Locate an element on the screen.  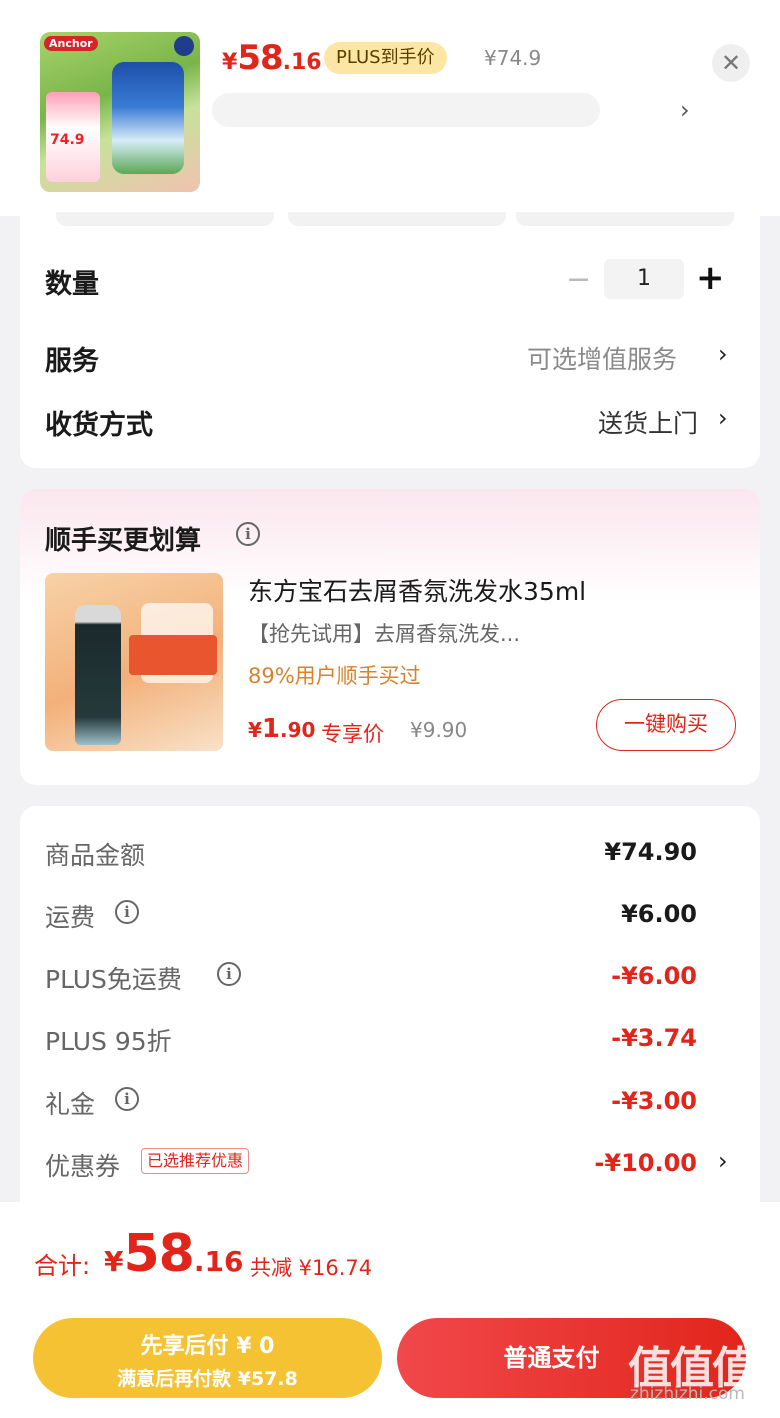
addon-price: ¥1.90 is located at coordinates (281, 729).